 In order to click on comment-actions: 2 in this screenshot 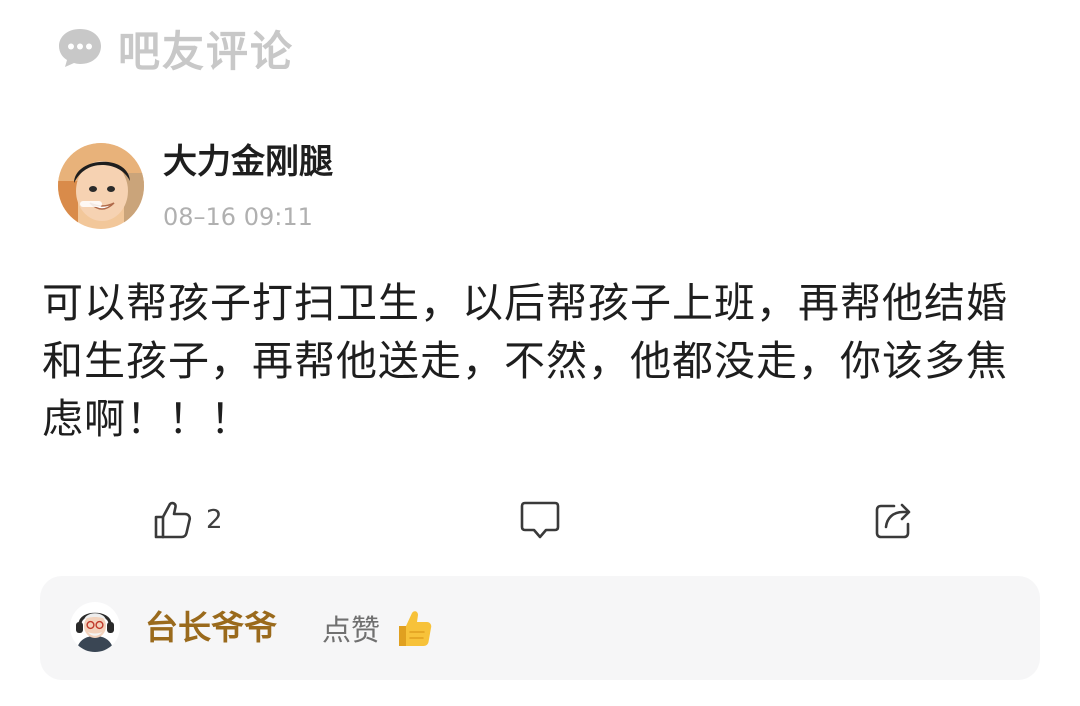, I will do `click(540, 520)`.